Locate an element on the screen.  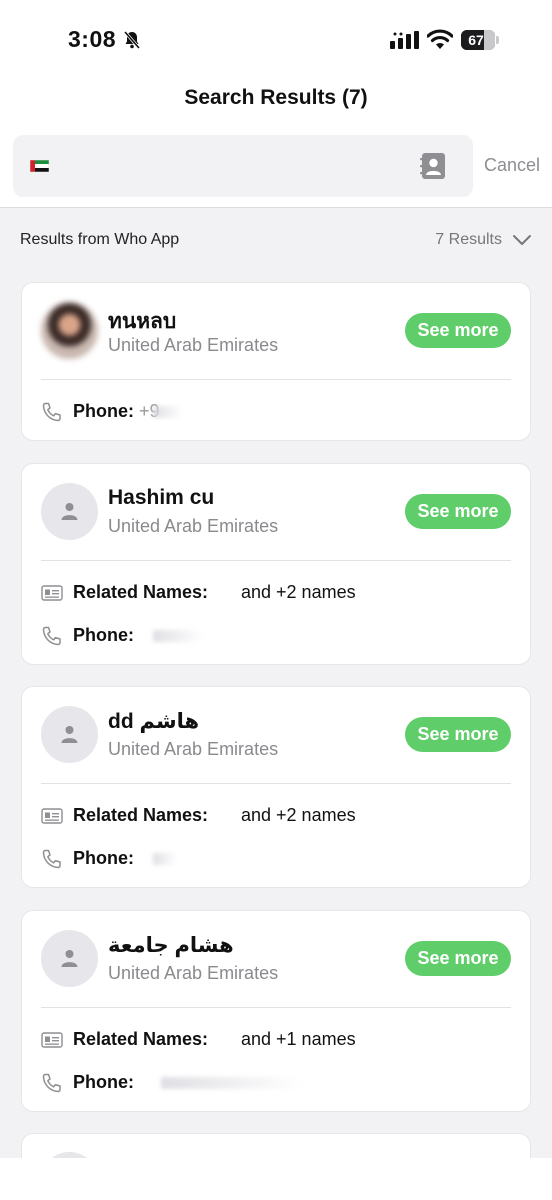
contact-name: ทนหลบ is located at coordinates (142, 321).